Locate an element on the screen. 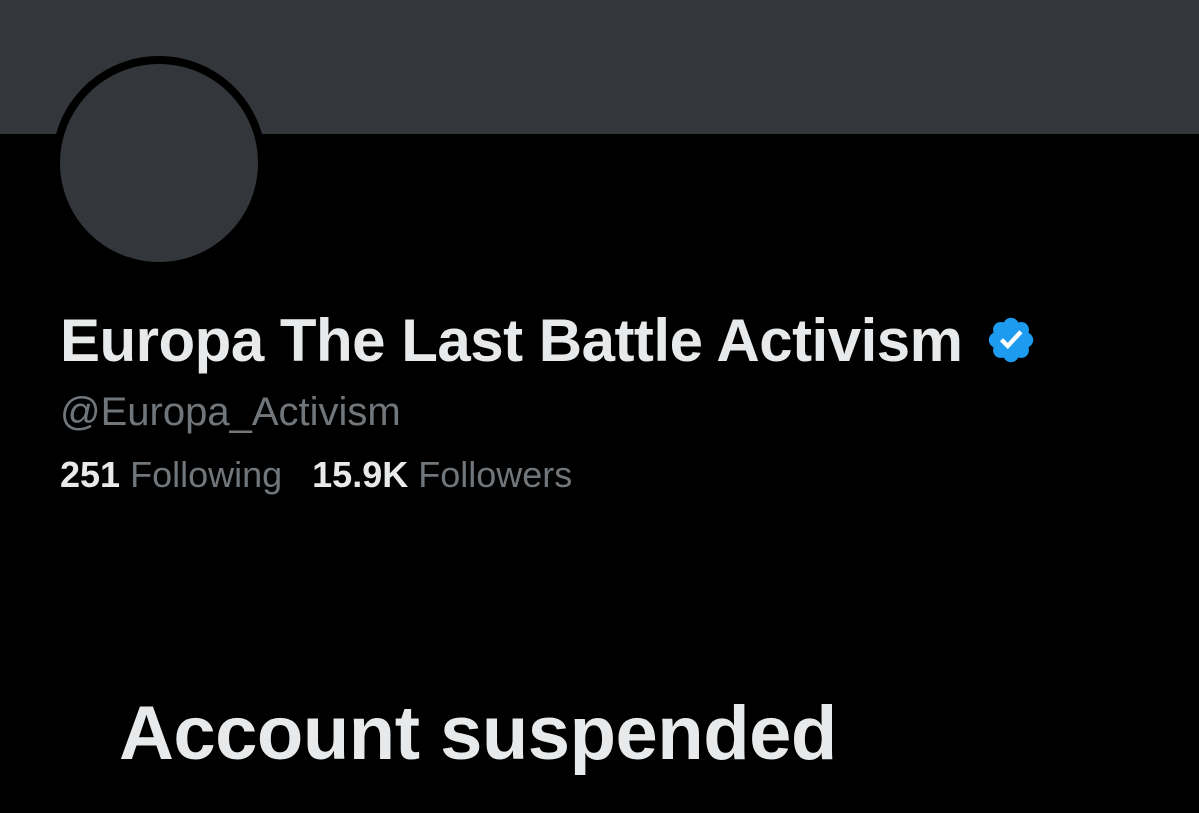 The width and height of the screenshot is (1199, 813). following-link: 251 Following is located at coordinates (171, 475).